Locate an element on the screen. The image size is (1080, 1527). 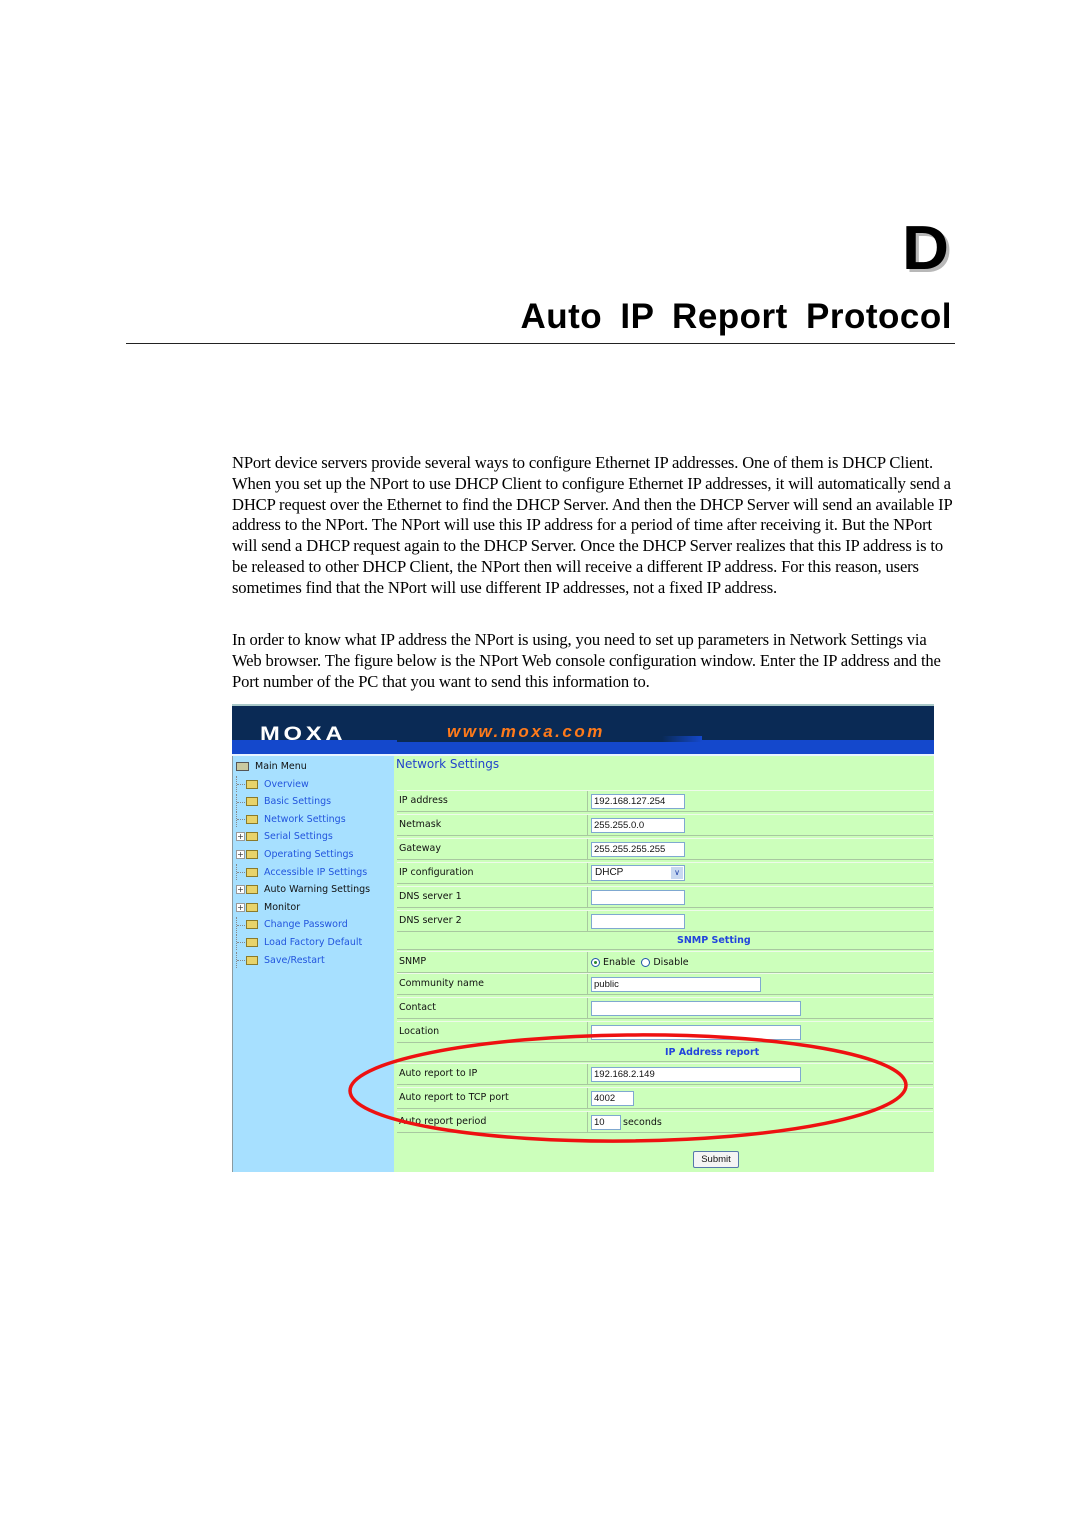
contact-input is located at coordinates (696, 1008).